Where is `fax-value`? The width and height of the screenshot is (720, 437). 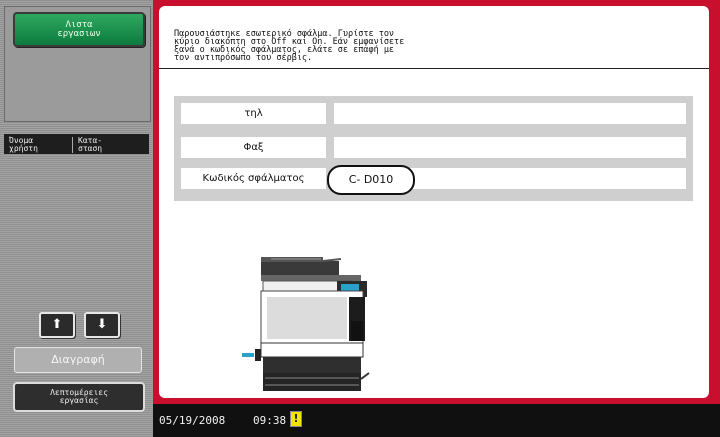
fax-value is located at coordinates (510, 147).